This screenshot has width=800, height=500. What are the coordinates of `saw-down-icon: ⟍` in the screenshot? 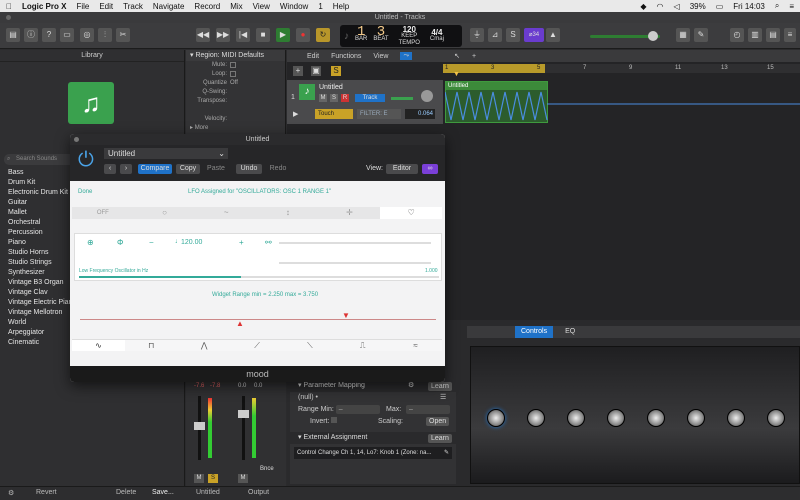 It's located at (309, 345).